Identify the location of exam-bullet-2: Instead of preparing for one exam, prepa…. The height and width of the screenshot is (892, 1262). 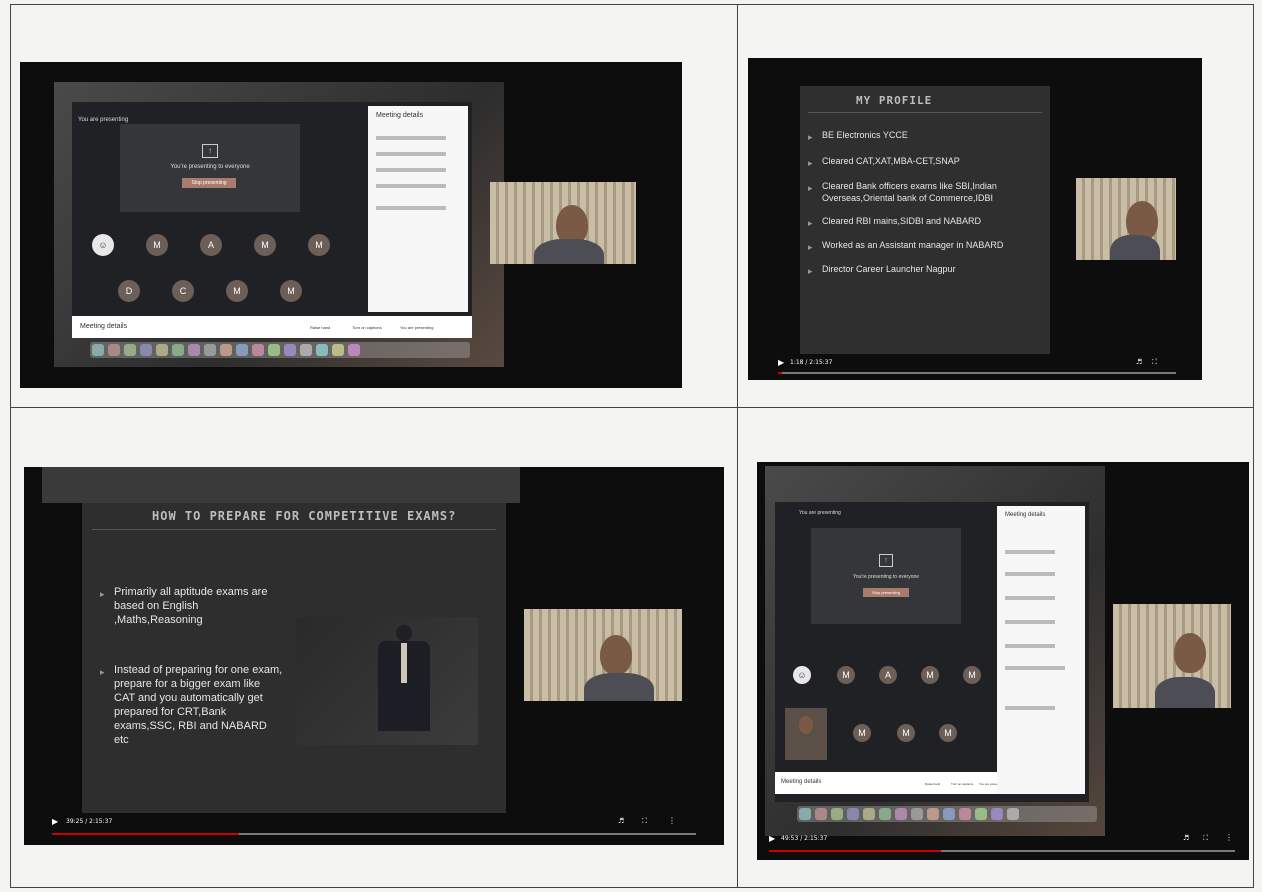
(192, 705).